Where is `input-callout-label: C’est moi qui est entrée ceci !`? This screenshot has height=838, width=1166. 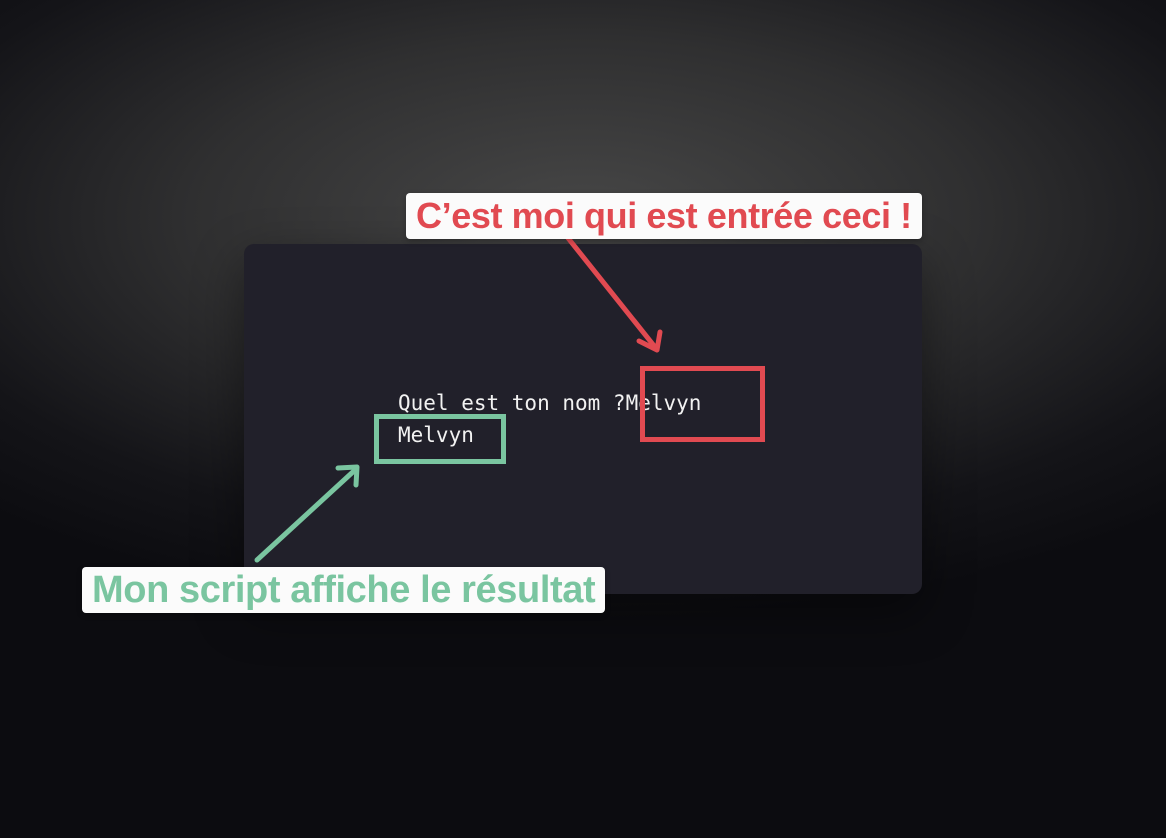 input-callout-label: C’est moi qui est entrée ceci ! is located at coordinates (664, 216).